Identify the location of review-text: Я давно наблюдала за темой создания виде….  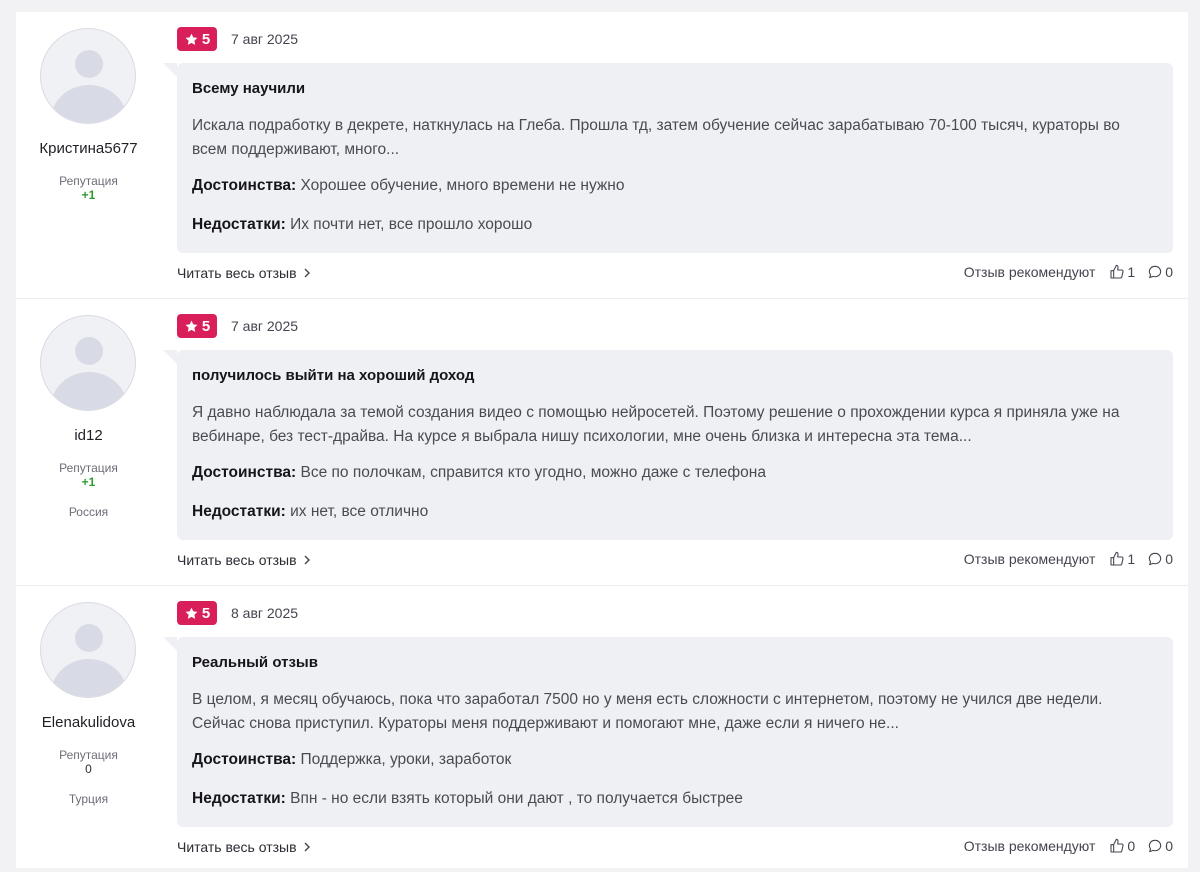
(656, 424).